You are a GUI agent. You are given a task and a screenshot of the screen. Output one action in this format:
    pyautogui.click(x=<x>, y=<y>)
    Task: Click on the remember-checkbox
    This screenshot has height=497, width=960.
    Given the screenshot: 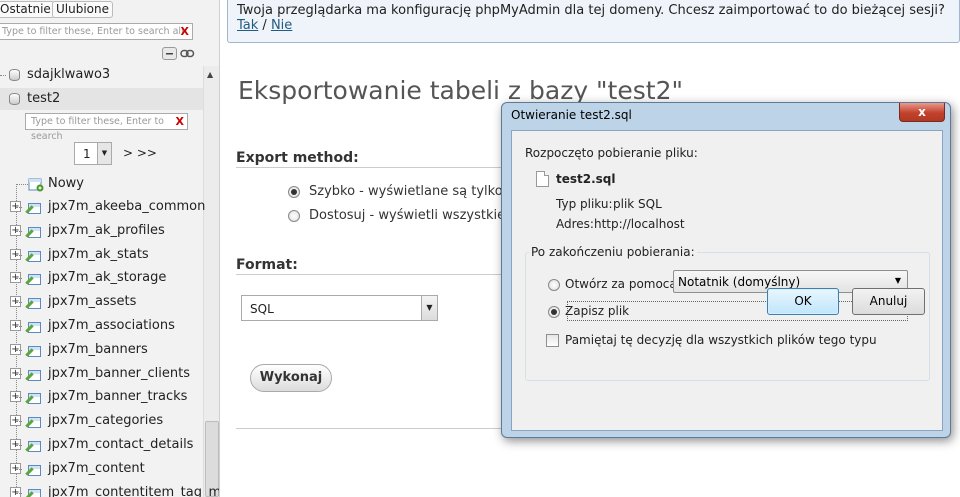 What is the action you would take?
    pyautogui.click(x=552, y=340)
    